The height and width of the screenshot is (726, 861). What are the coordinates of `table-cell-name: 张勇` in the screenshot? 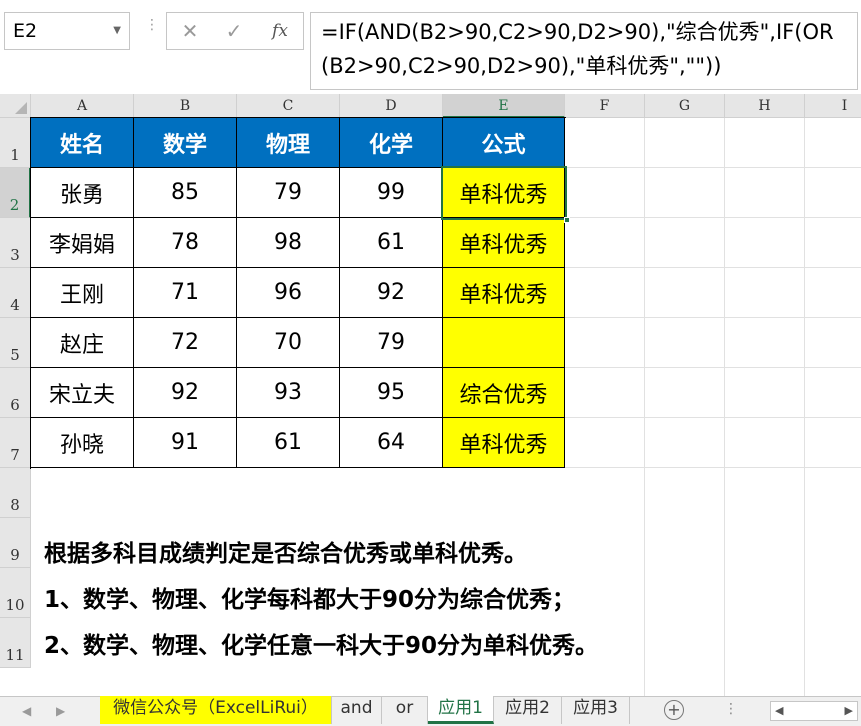 It's located at (82, 193).